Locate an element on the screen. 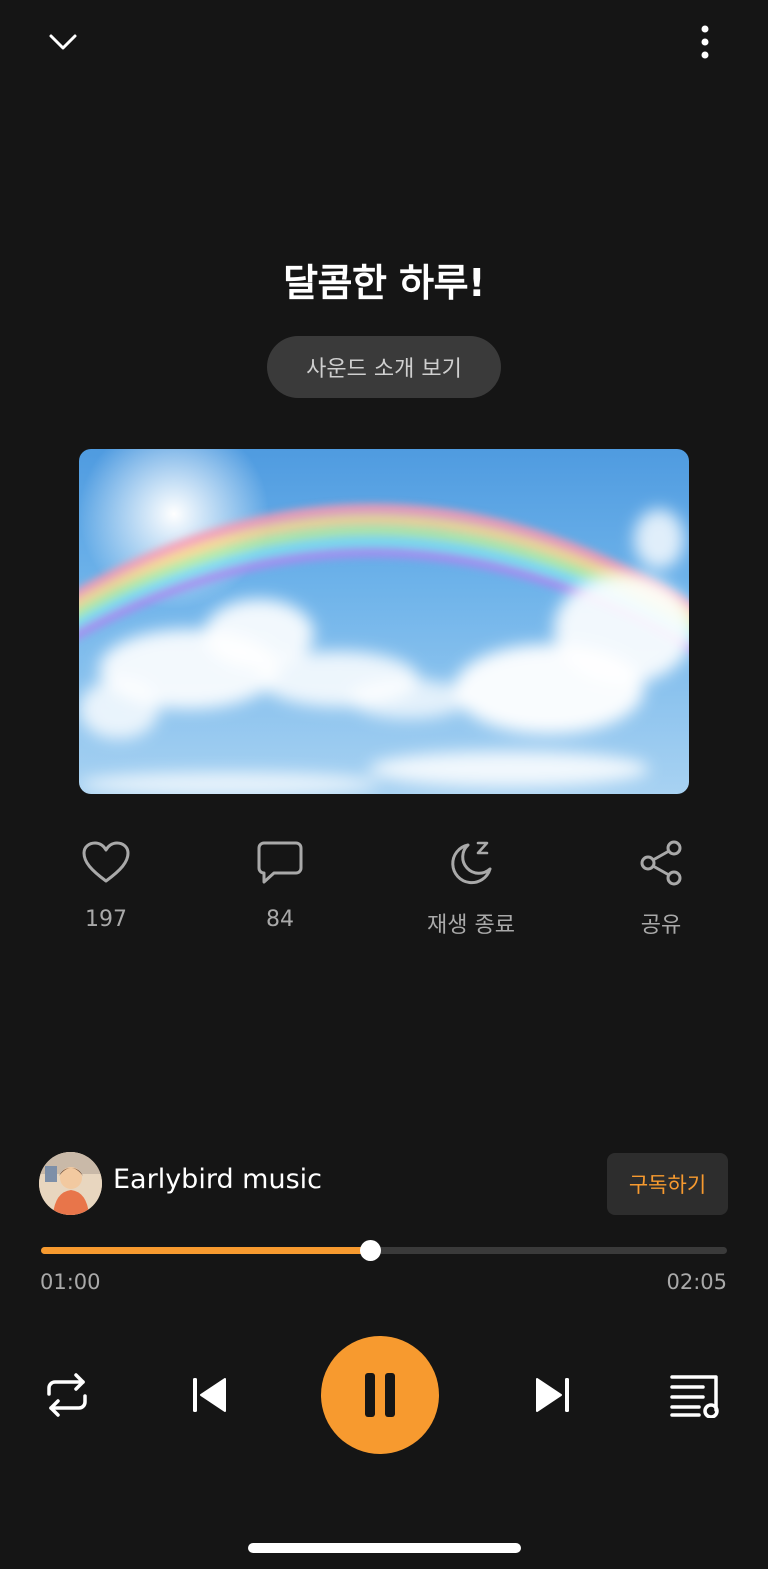  playlist-icon is located at coordinates (694, 1396).